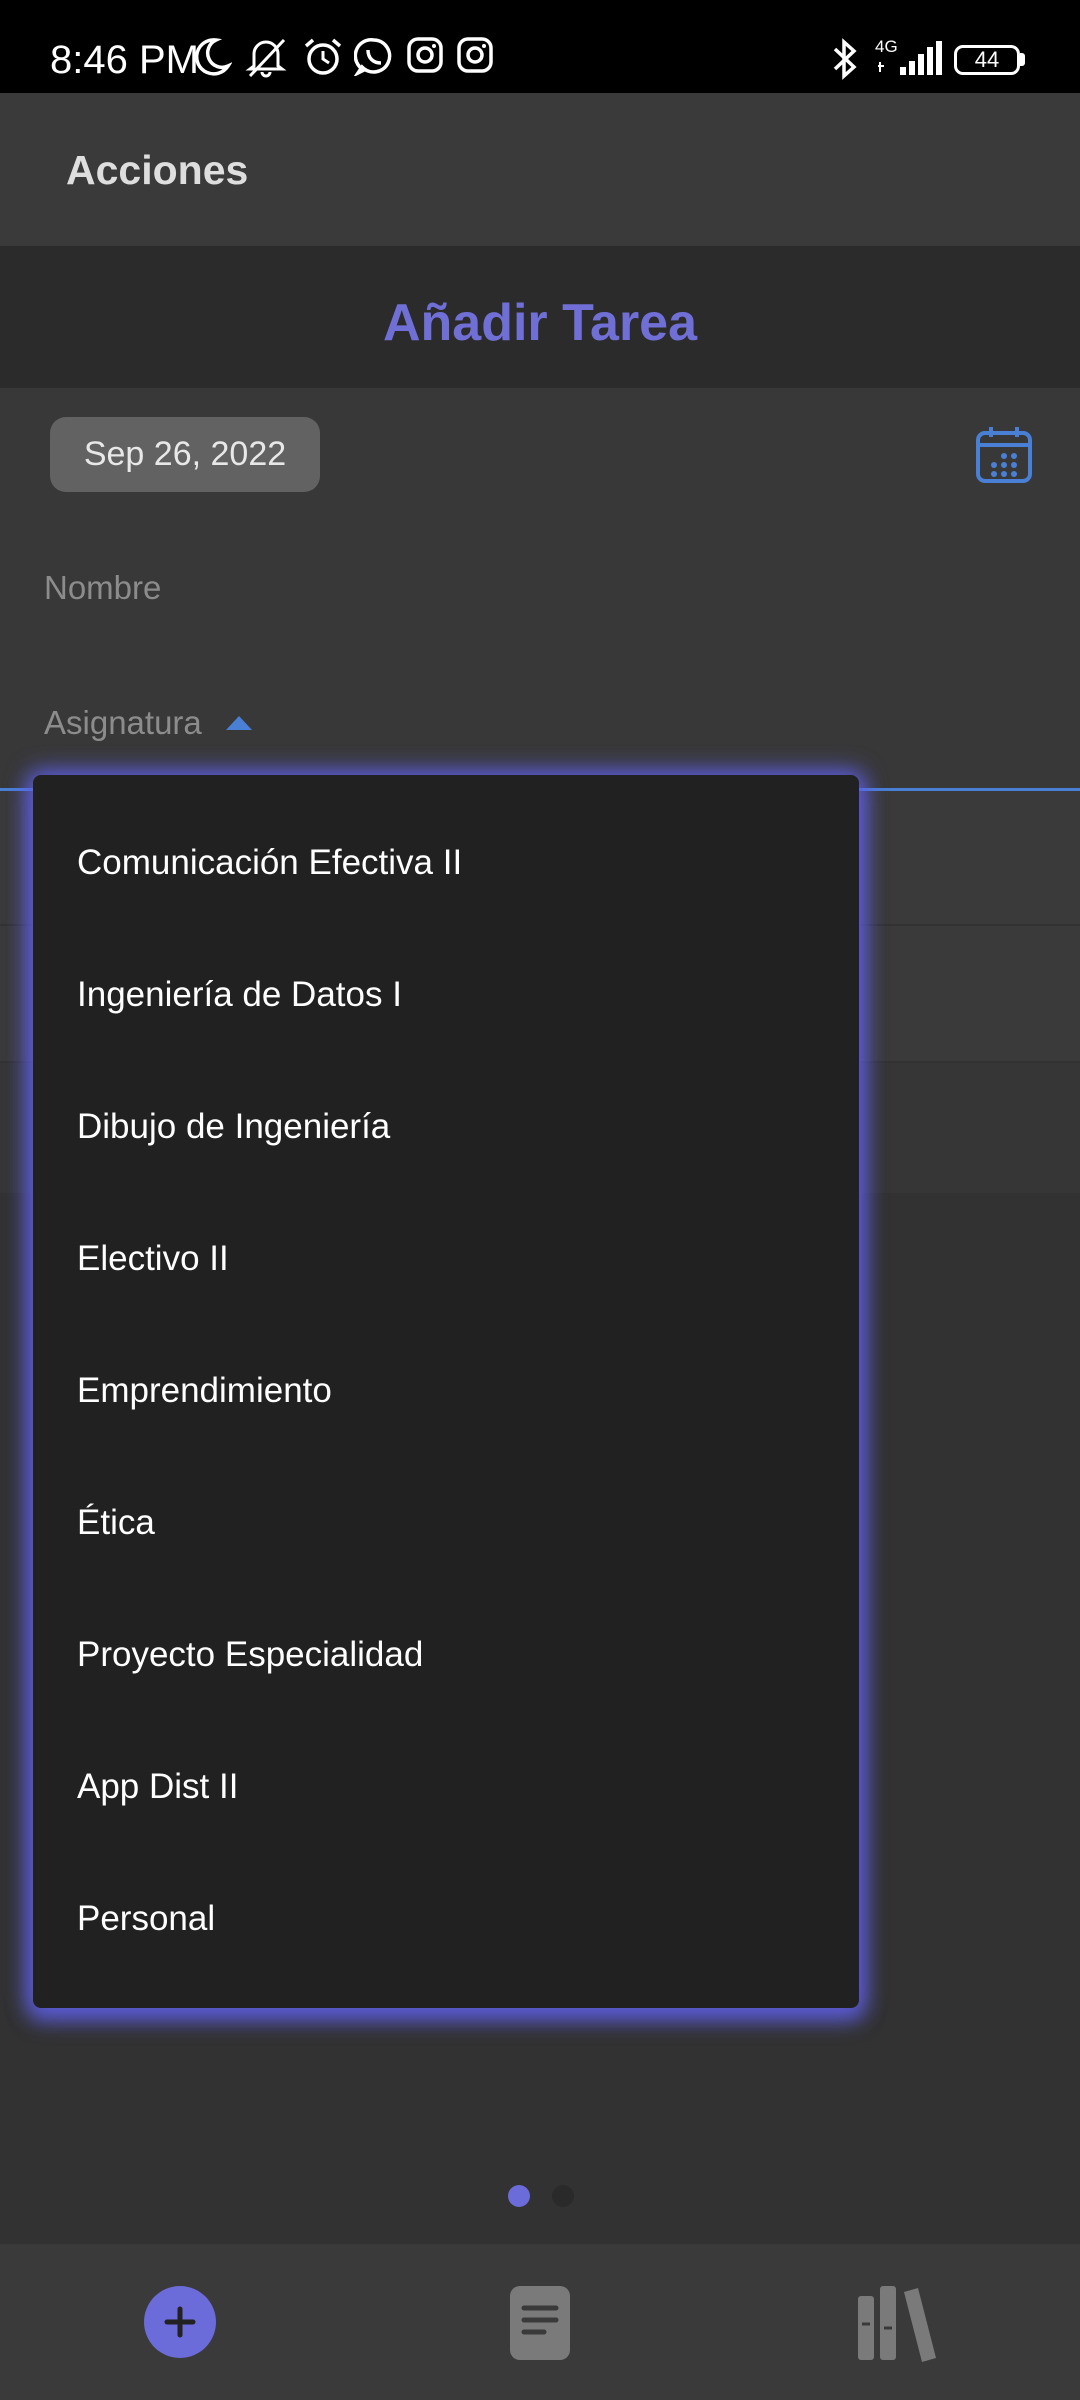 The image size is (1080, 2400). I want to click on mute-icon, so click(266, 57).